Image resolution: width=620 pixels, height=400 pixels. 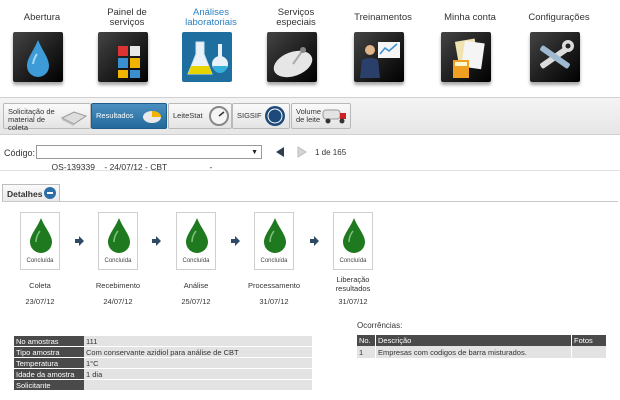 I want to click on stage-date: 24/07/12, so click(x=118, y=301).